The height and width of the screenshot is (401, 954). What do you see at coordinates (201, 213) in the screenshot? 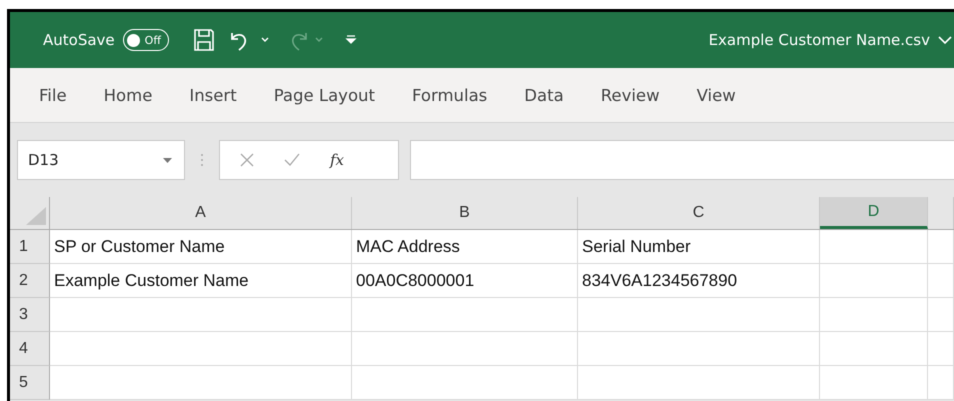
I see `column-header: A` at bounding box center [201, 213].